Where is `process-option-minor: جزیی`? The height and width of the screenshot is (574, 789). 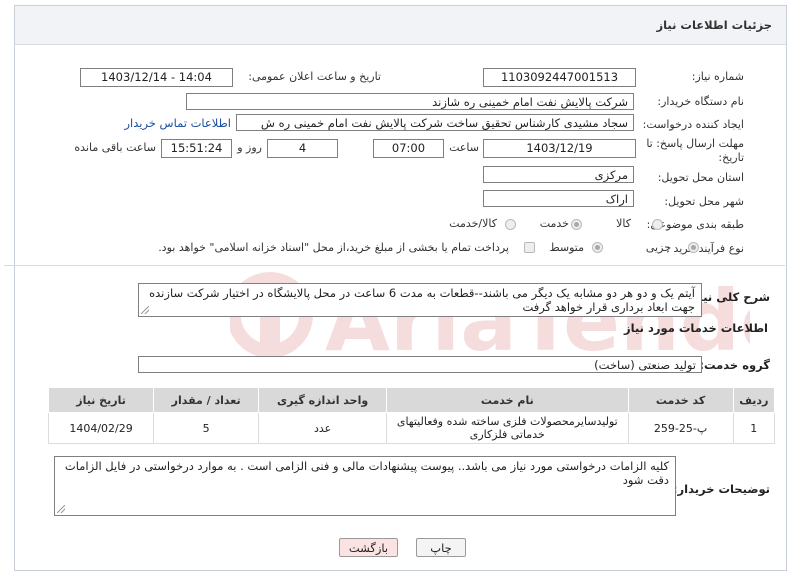
process-option-minor: جزیی is located at coordinates (658, 247).